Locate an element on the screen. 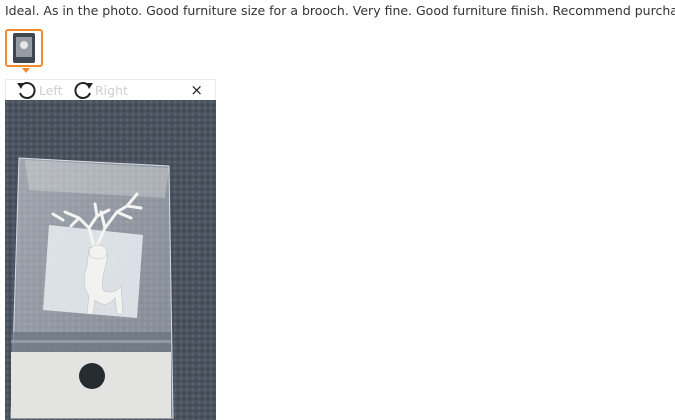 The image size is (675, 420). viewer-toolbar: Left Right × is located at coordinates (110, 89).